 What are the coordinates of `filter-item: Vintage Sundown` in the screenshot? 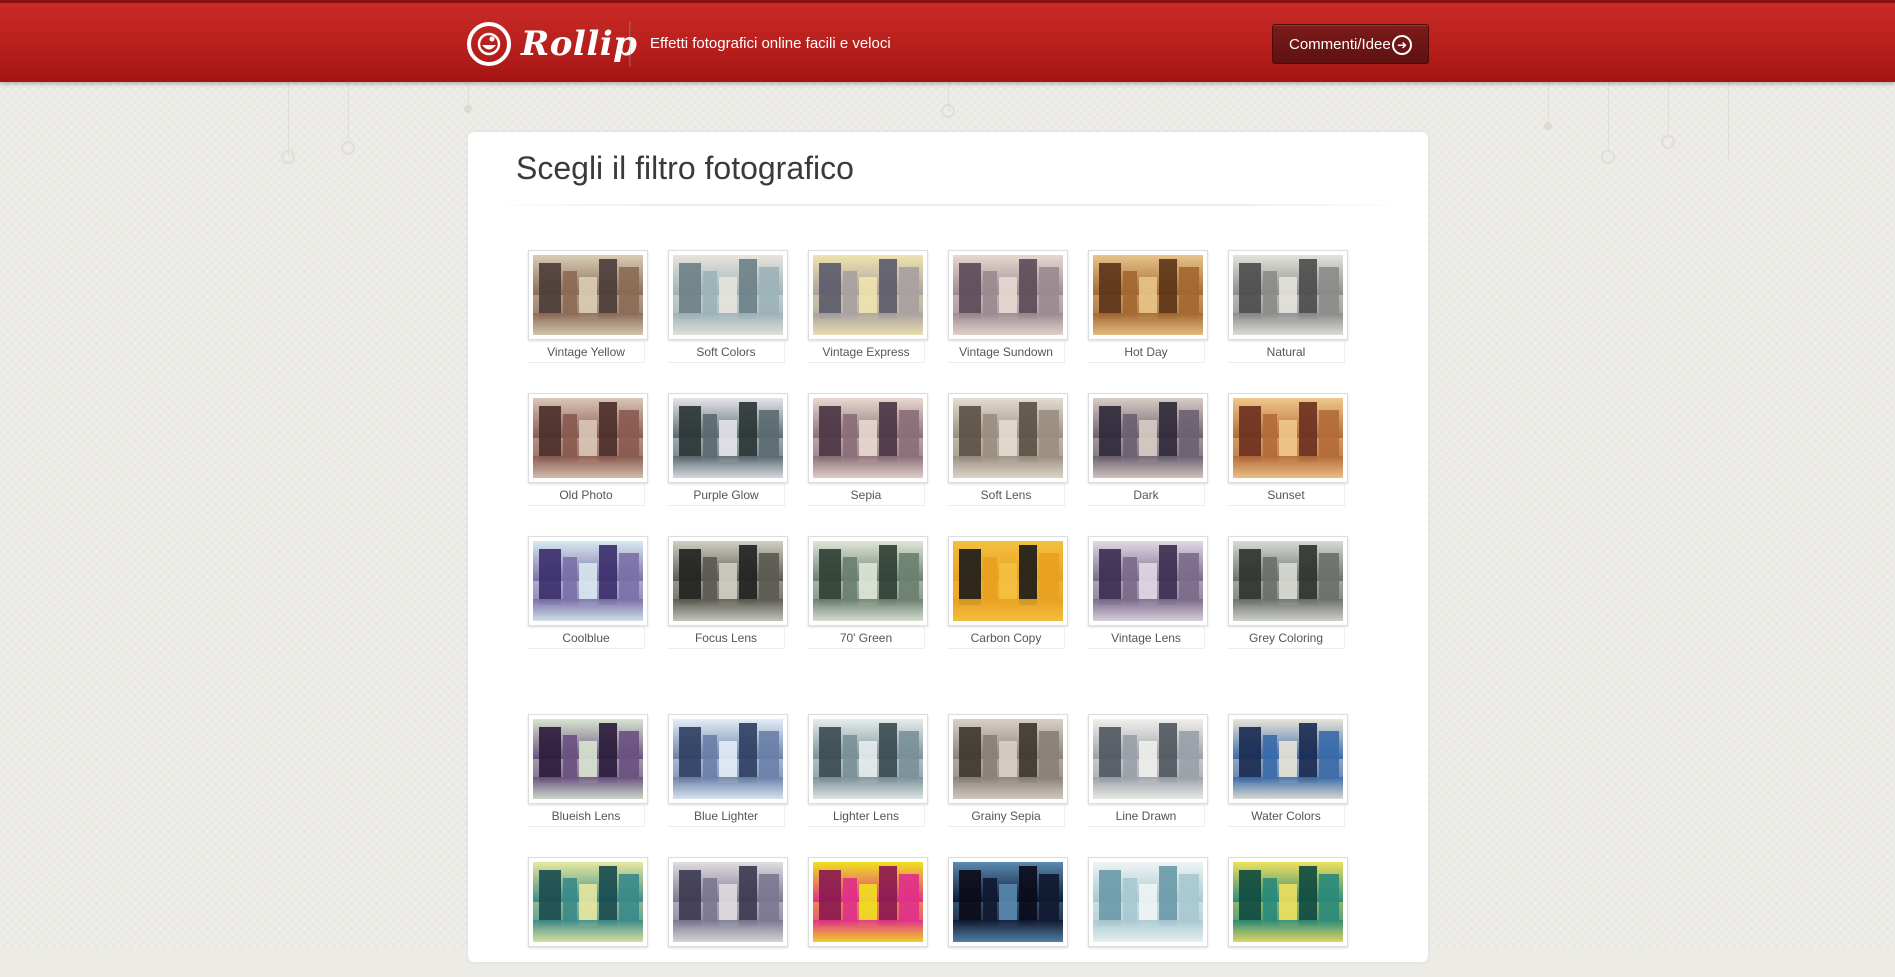 It's located at (1008, 310).